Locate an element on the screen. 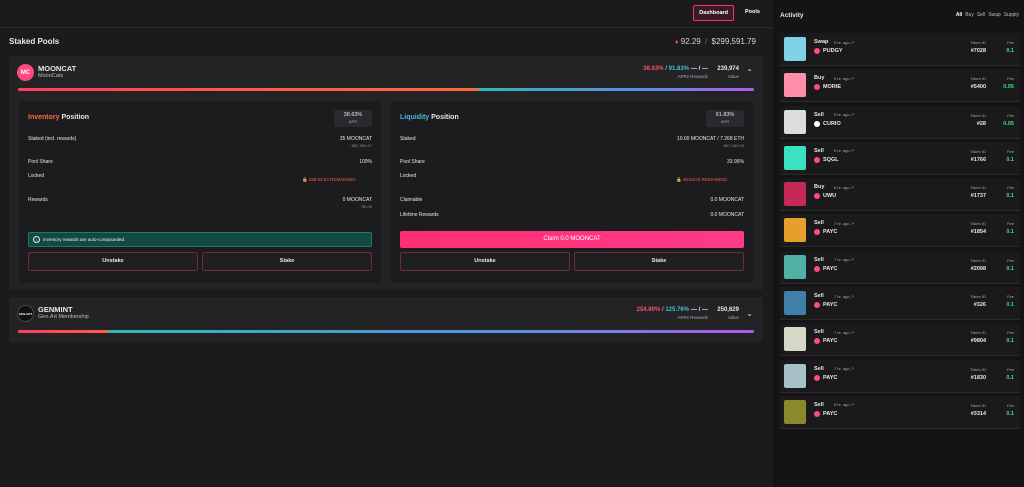  token-id: #1766 is located at coordinates (978, 159).